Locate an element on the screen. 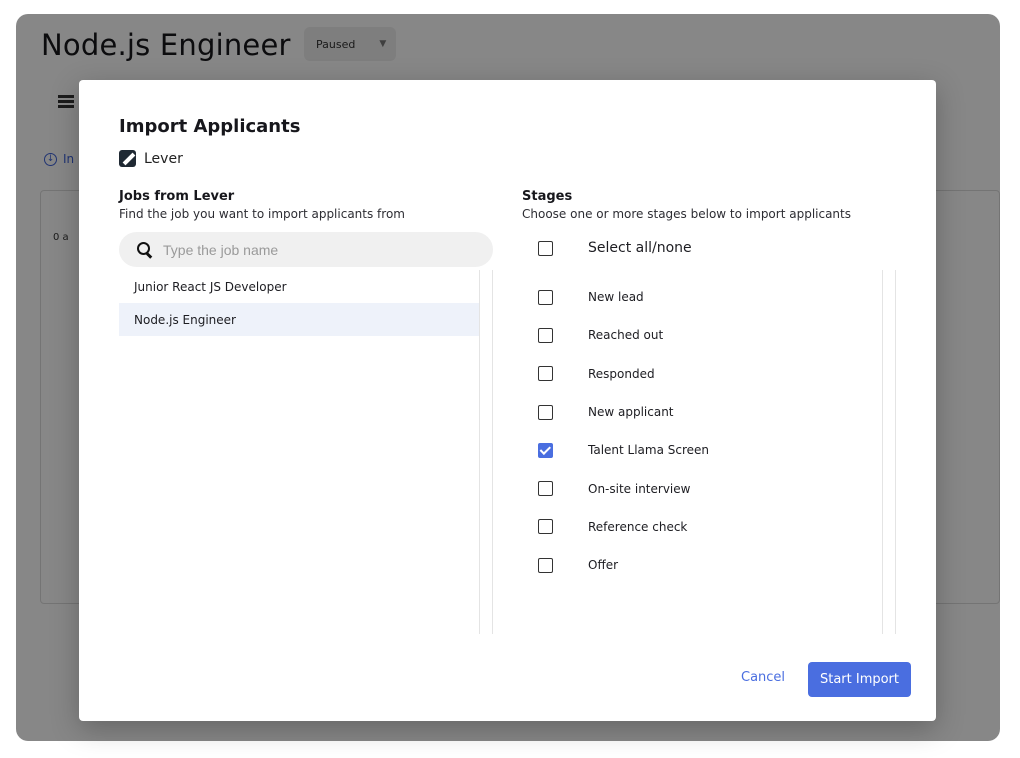 The height and width of the screenshot is (758, 1020). stage-row: Offer is located at coordinates (710, 565).